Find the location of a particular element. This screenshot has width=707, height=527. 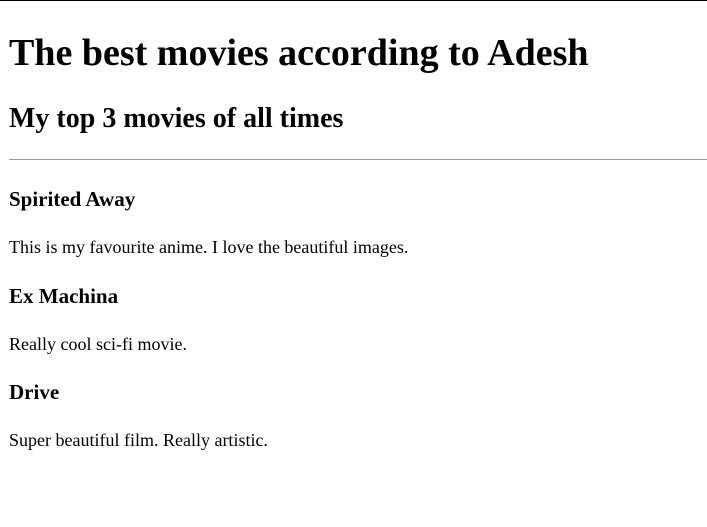

top-border-line is located at coordinates (353, 0).